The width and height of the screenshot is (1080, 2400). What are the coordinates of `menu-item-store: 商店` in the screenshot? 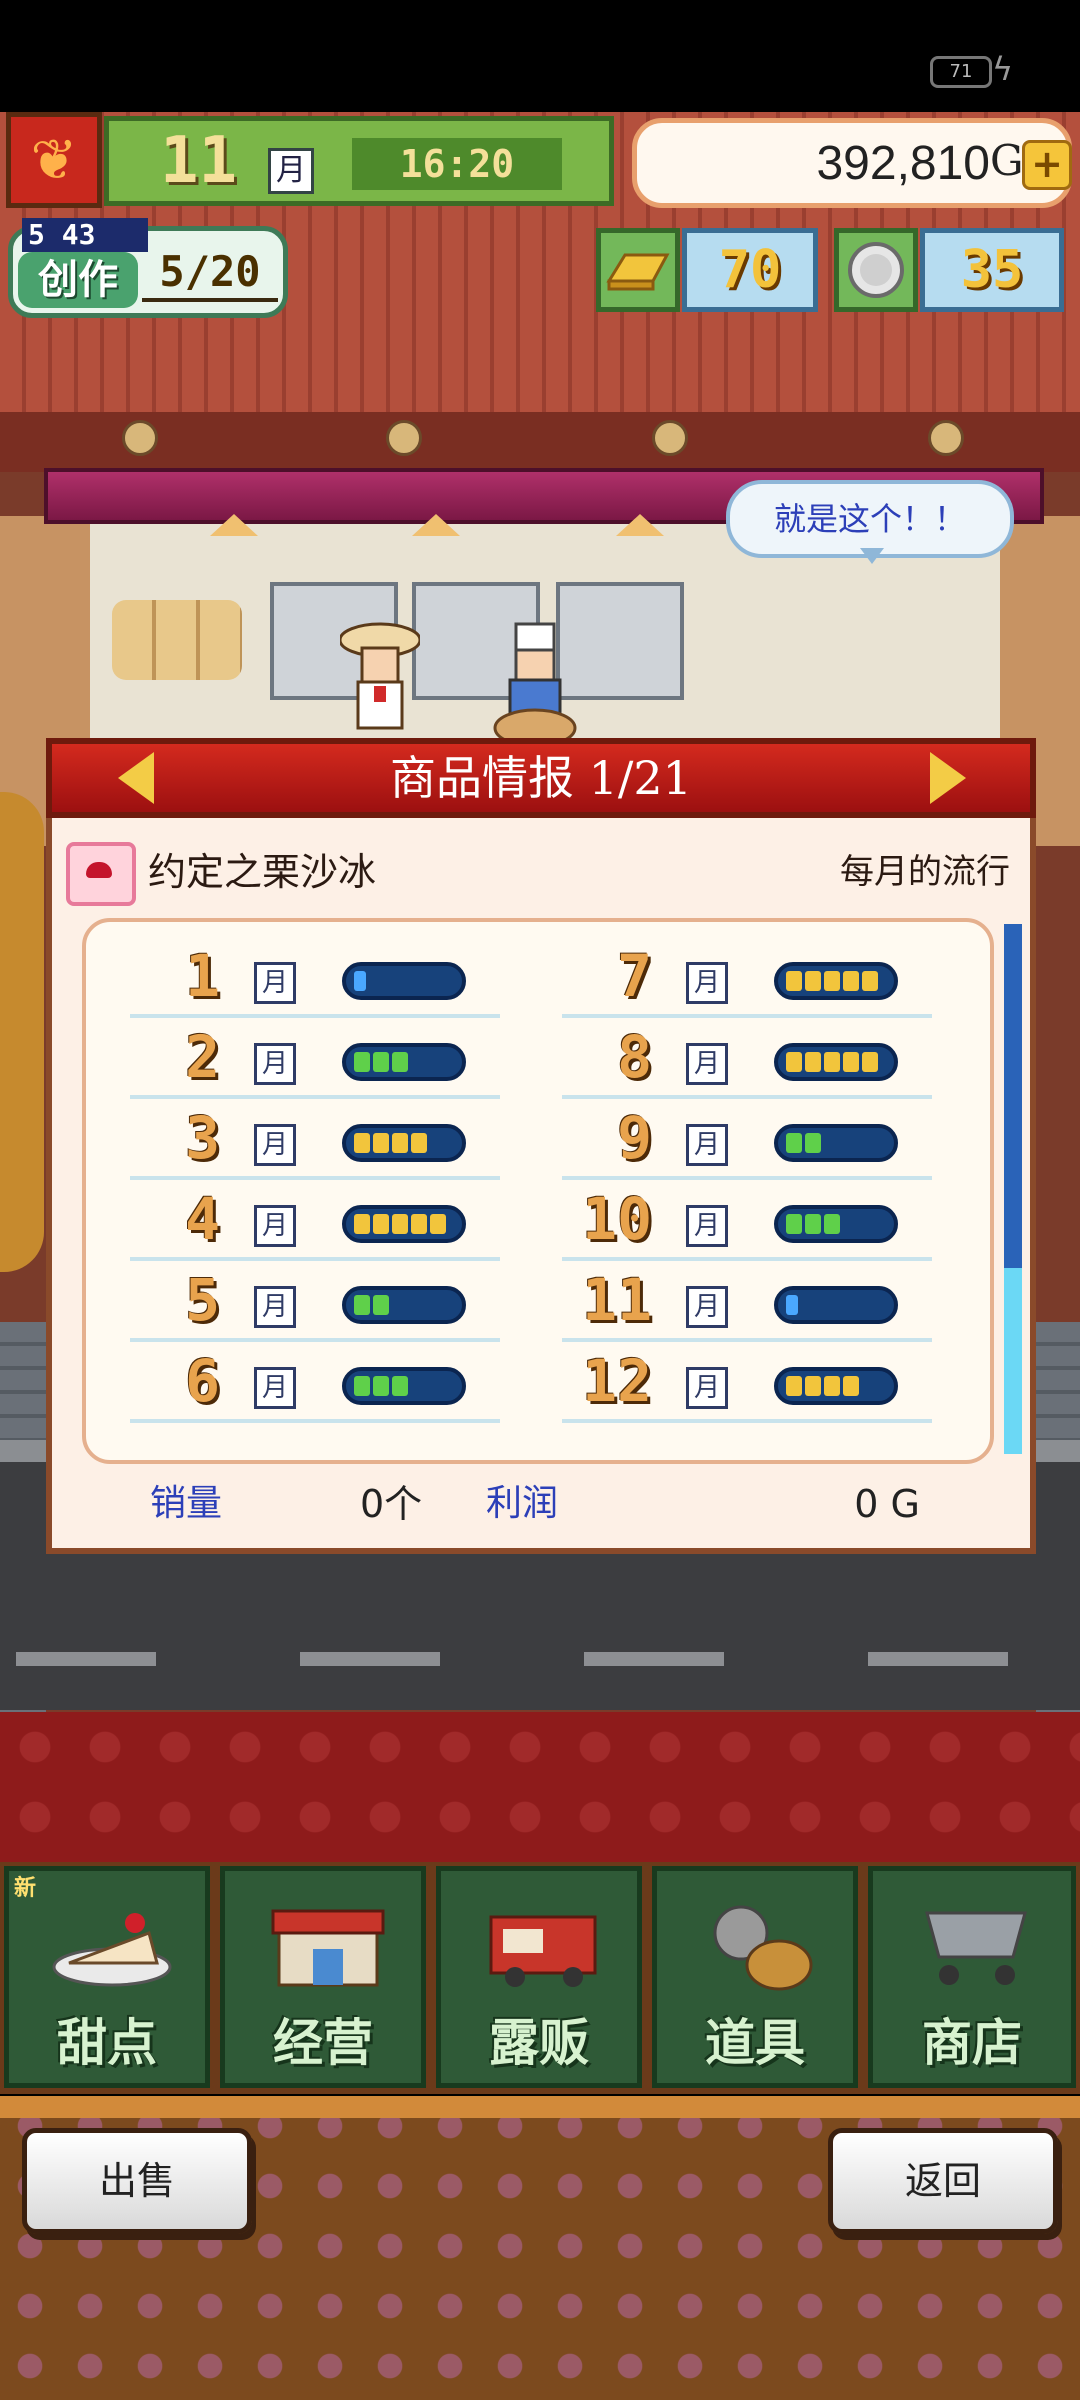 It's located at (972, 1977).